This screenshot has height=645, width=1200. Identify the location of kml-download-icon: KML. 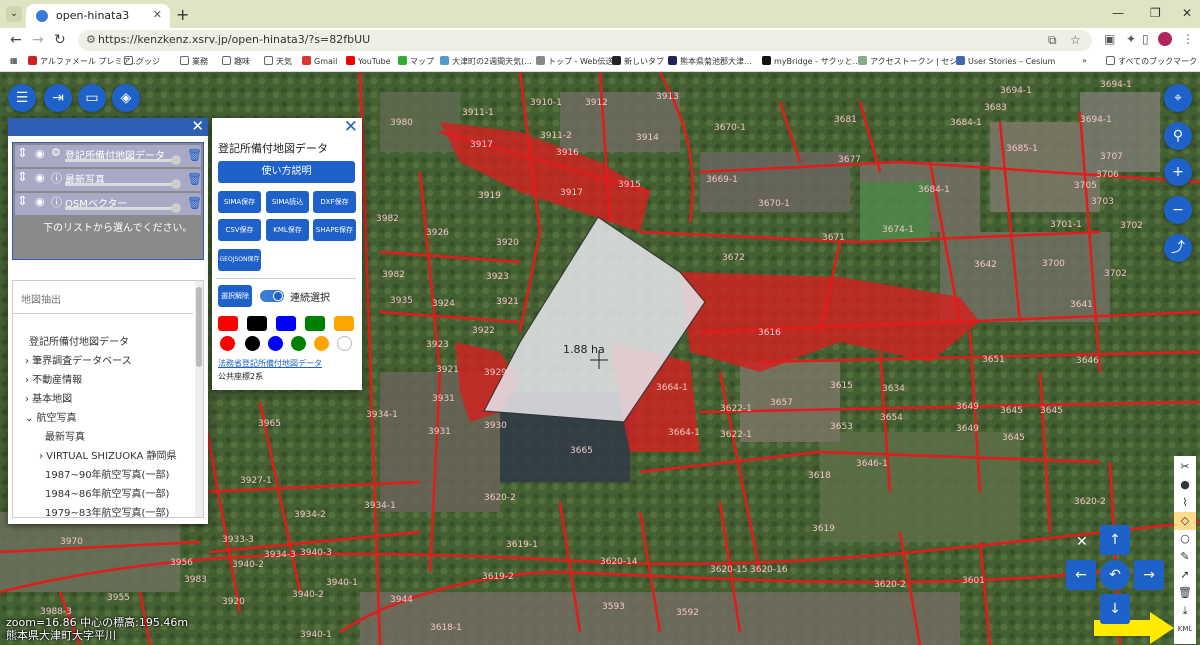
(1185, 629).